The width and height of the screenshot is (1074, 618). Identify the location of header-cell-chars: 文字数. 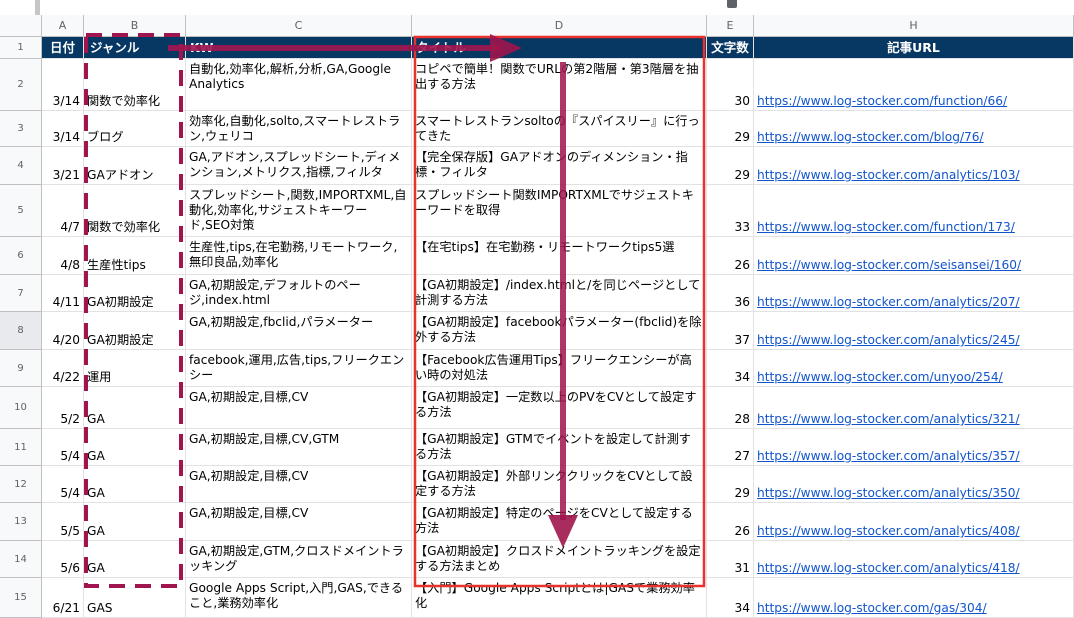
(730, 48).